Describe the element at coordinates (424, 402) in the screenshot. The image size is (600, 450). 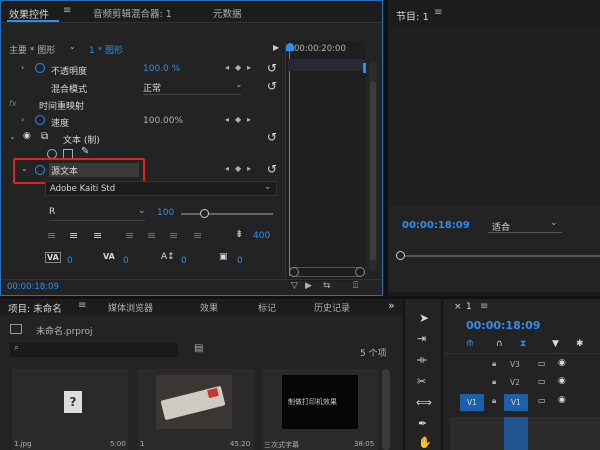
I see `slip-tool-icon: ⟺` at that location.